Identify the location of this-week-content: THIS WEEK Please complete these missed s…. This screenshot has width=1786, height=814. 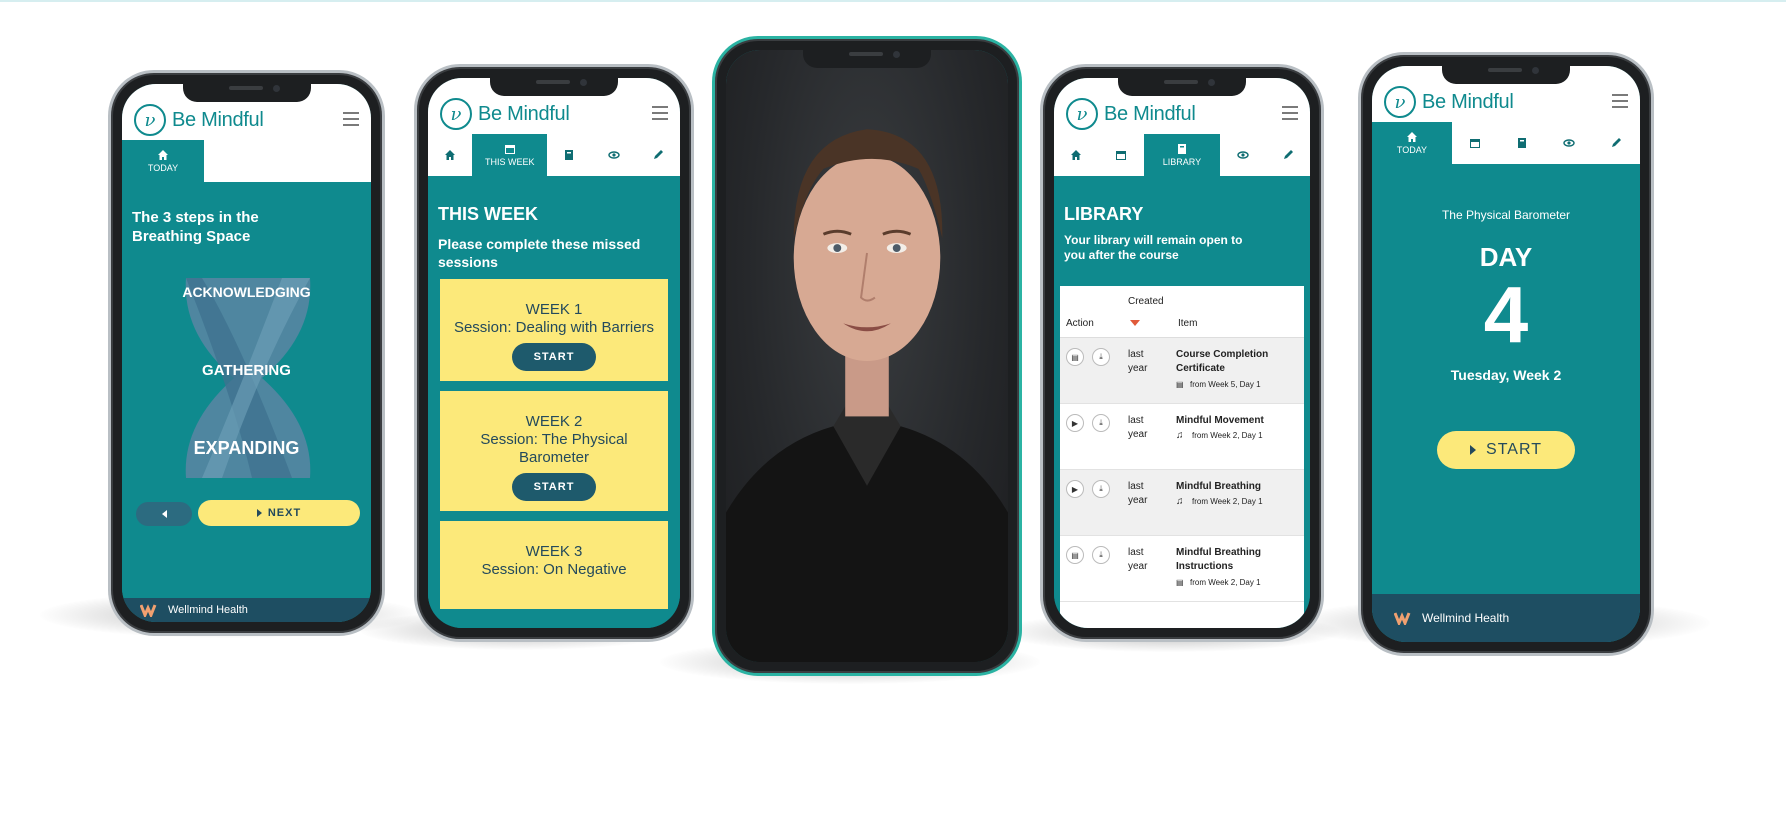
(554, 402).